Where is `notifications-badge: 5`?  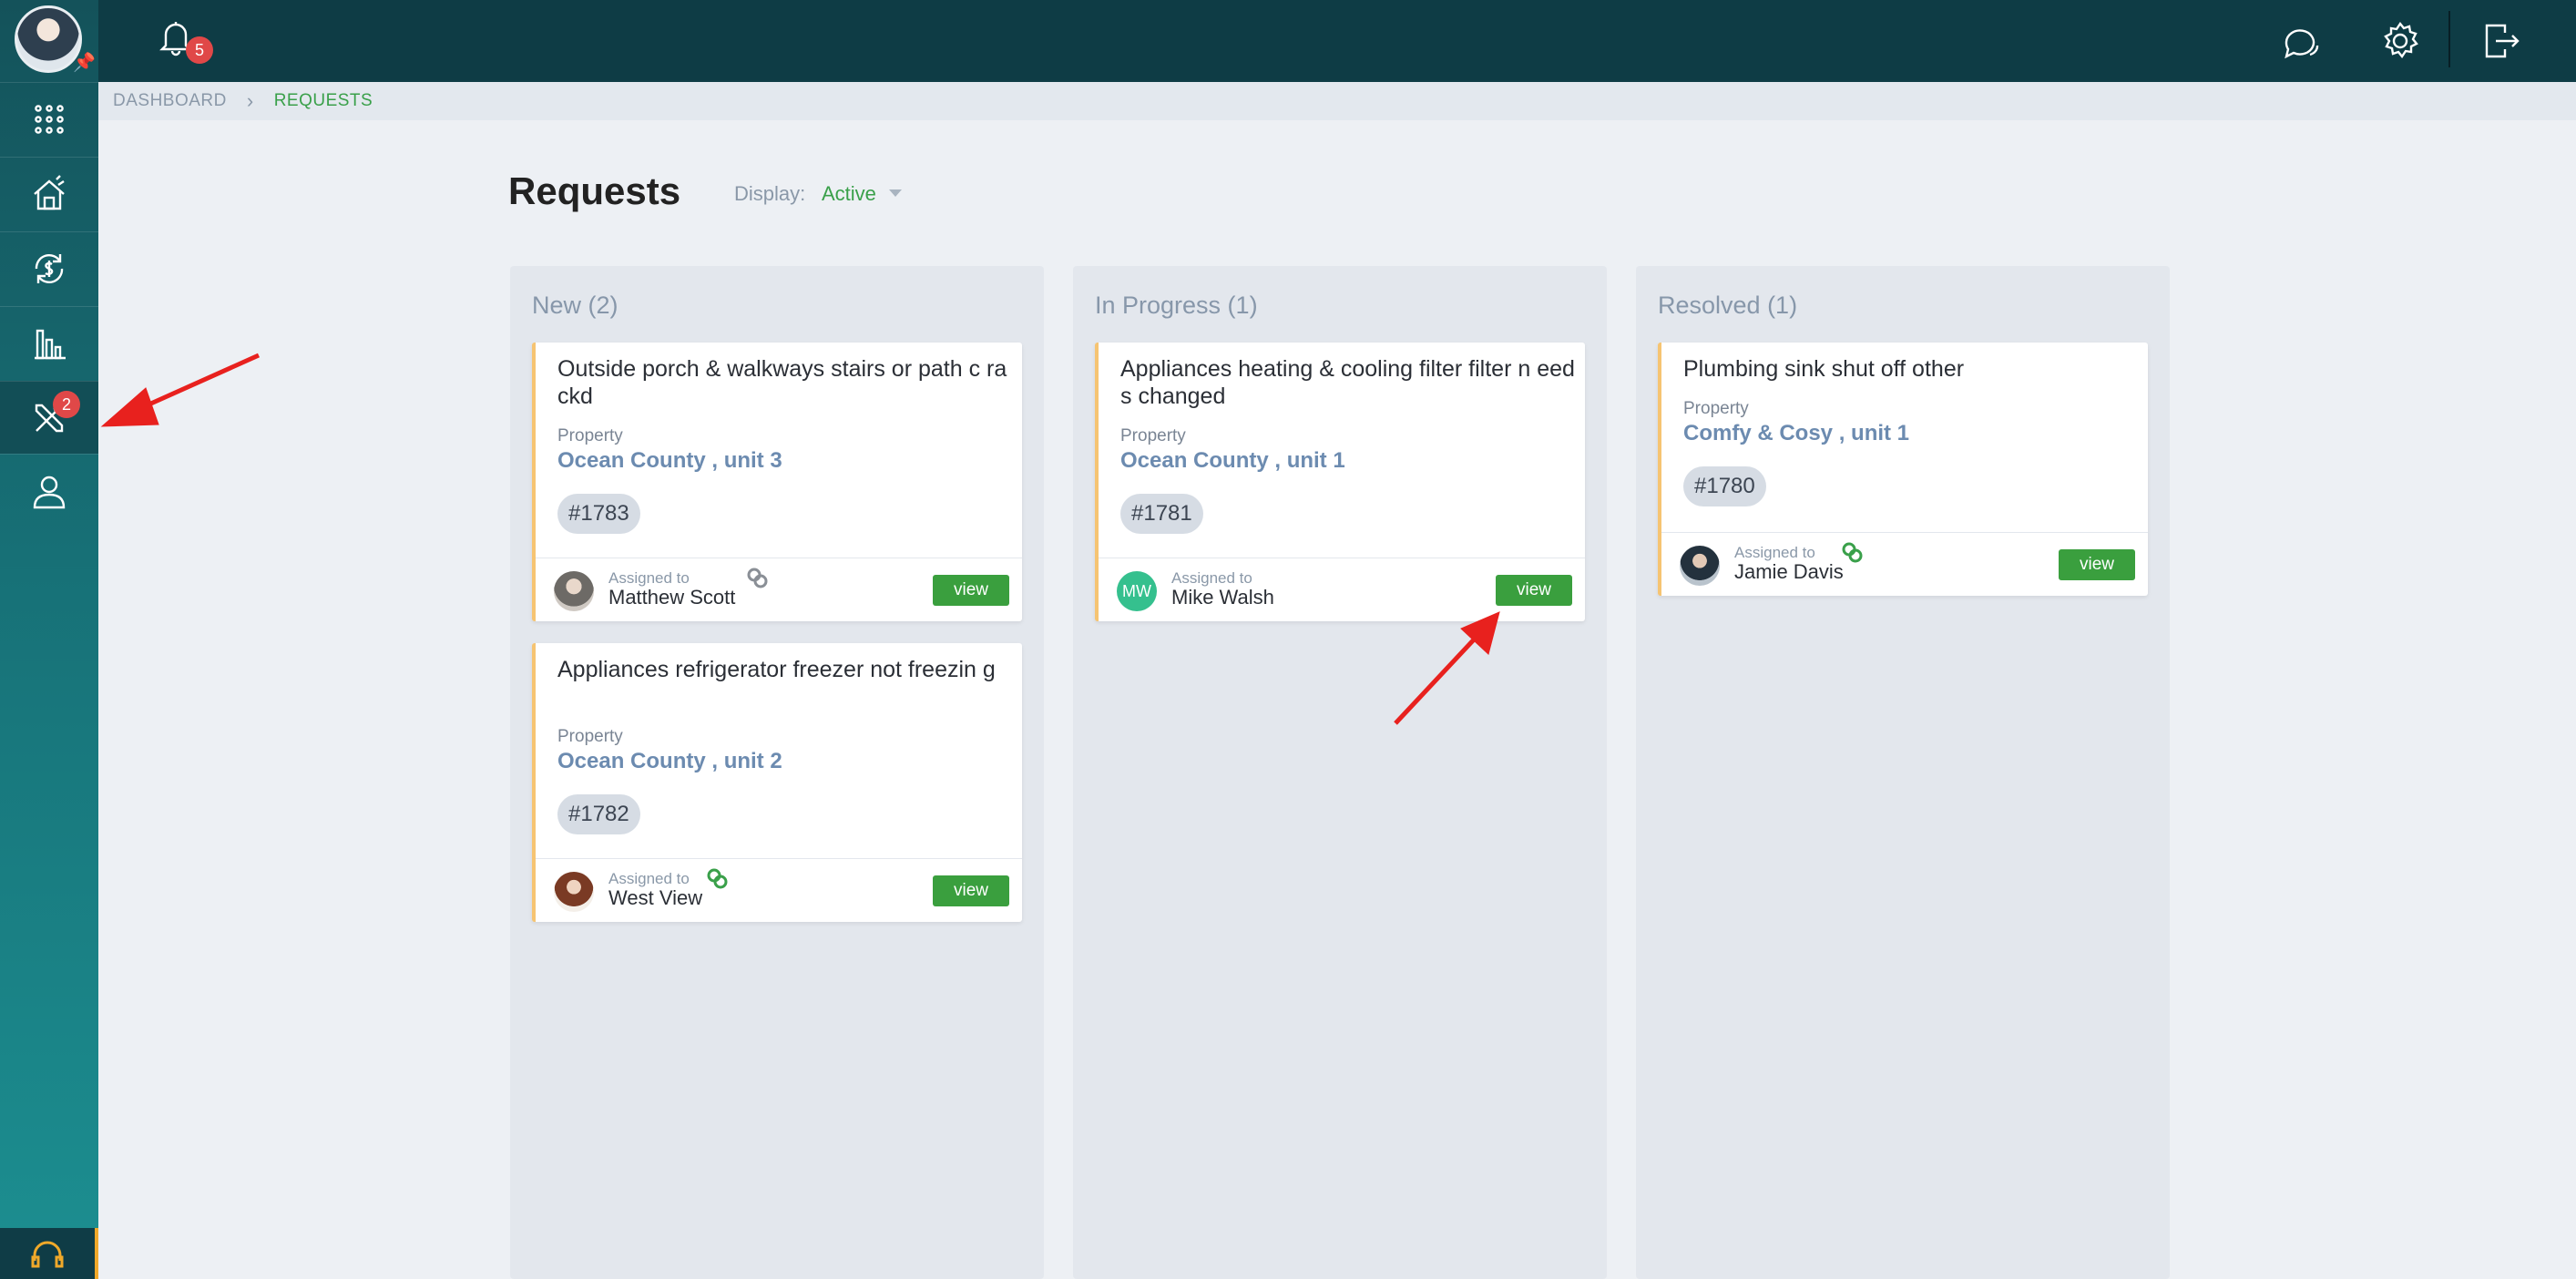
notifications-badge: 5 is located at coordinates (199, 50).